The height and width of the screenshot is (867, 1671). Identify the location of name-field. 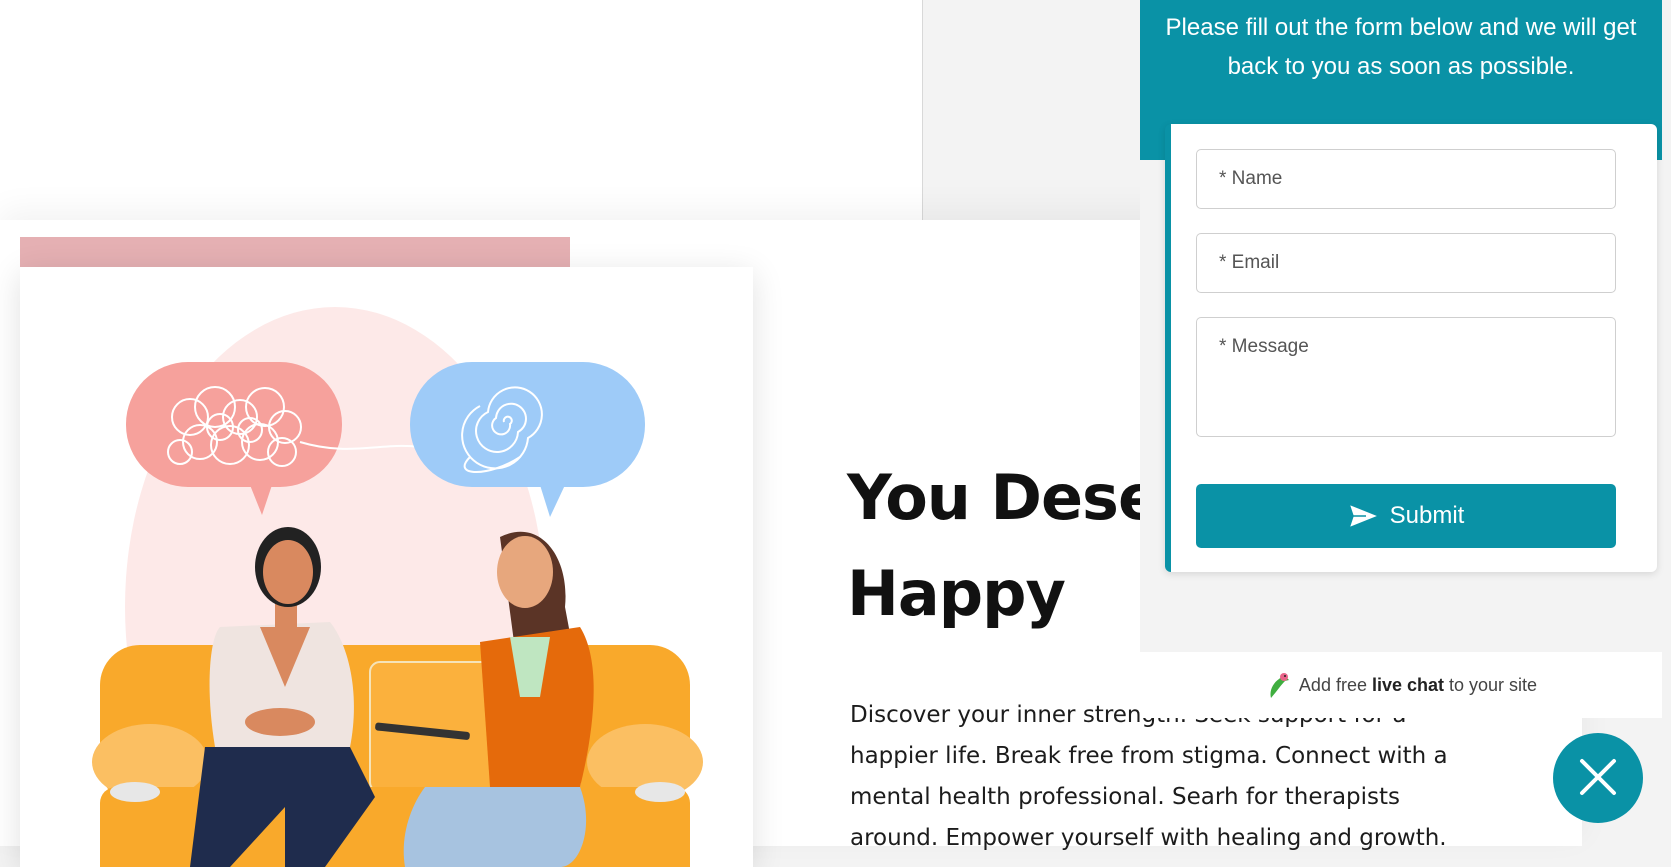
(1406, 179).